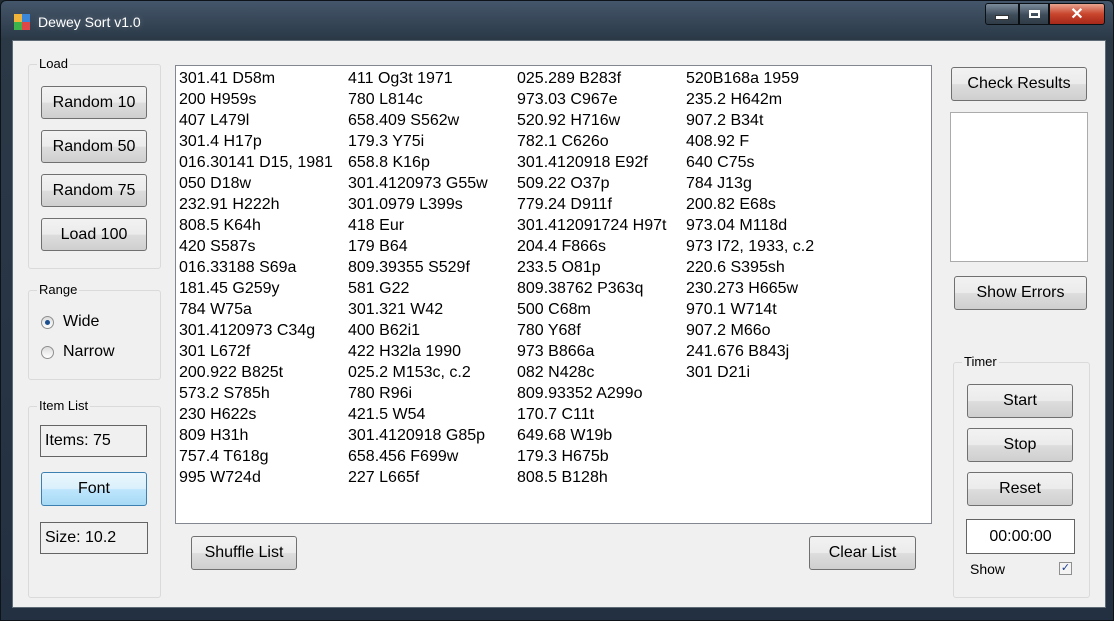 This screenshot has height=621, width=1114. I want to click on list-item: 420 S587s, so click(256, 246).